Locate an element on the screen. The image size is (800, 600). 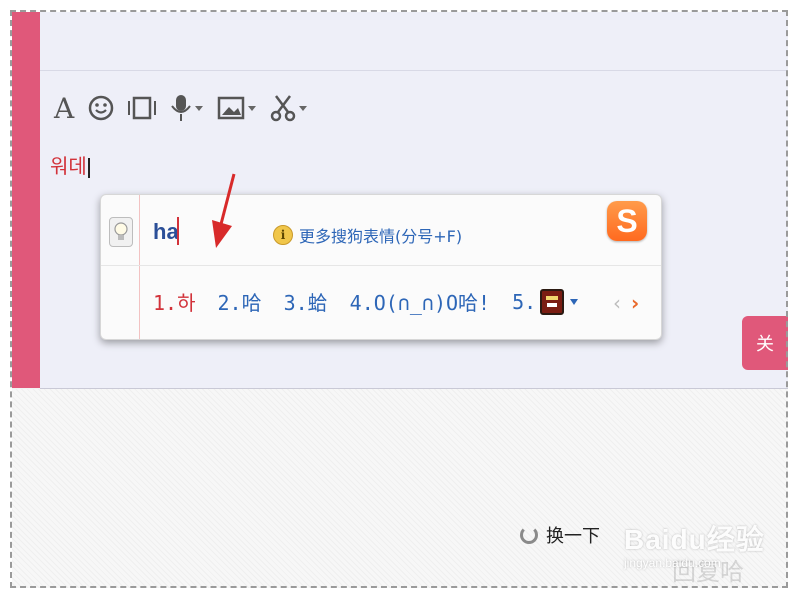
ime-divider is located at coordinates (381, 265).